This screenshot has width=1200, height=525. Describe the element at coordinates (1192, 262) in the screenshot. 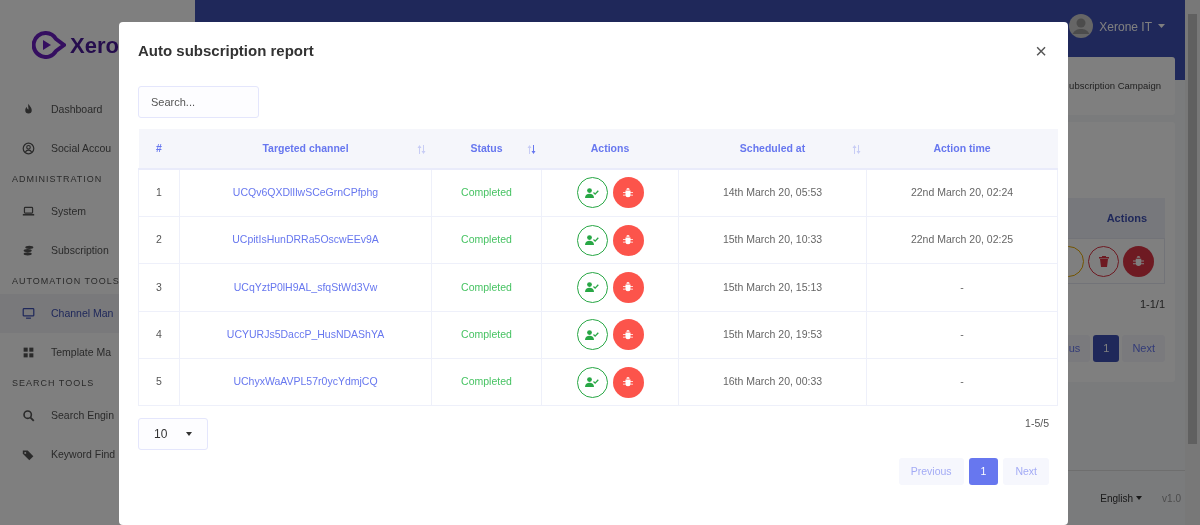

I see `scrollbar` at that location.